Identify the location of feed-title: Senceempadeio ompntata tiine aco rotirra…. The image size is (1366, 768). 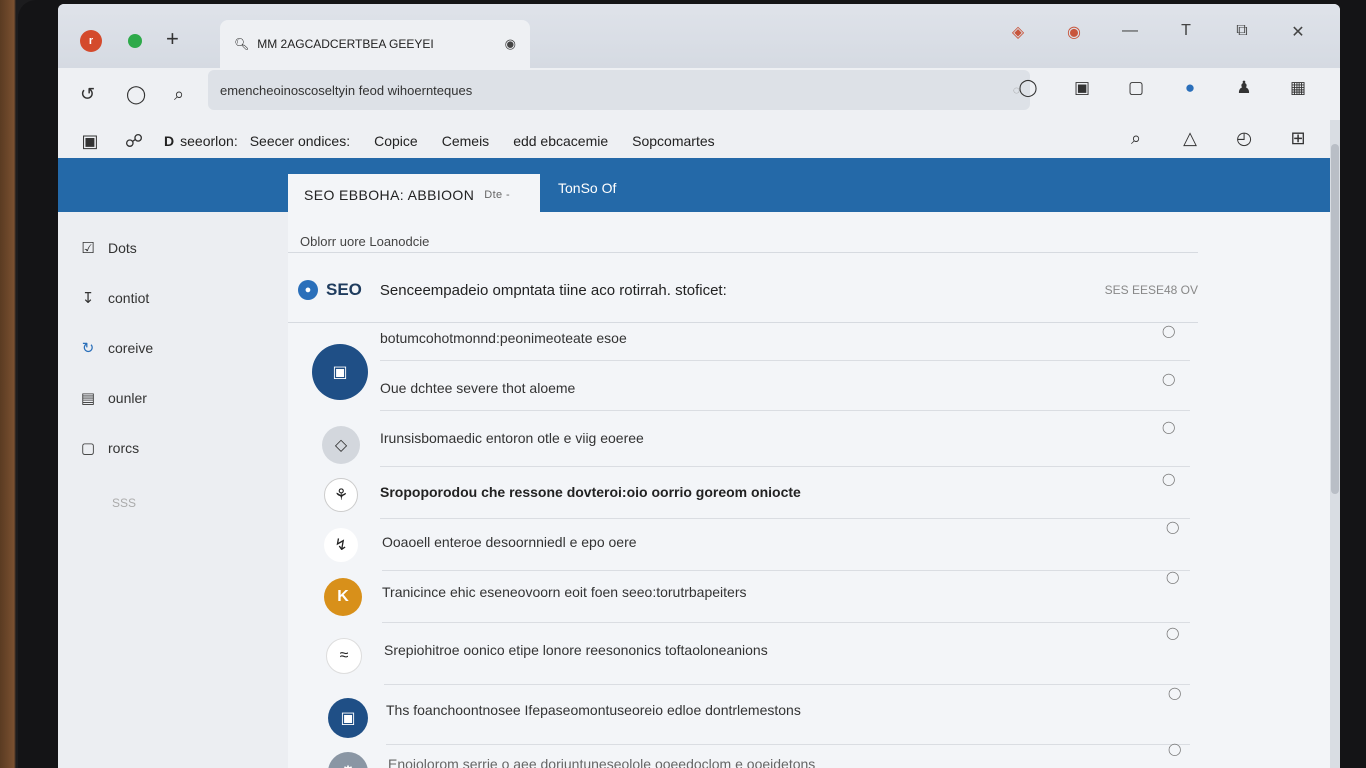
(553, 290).